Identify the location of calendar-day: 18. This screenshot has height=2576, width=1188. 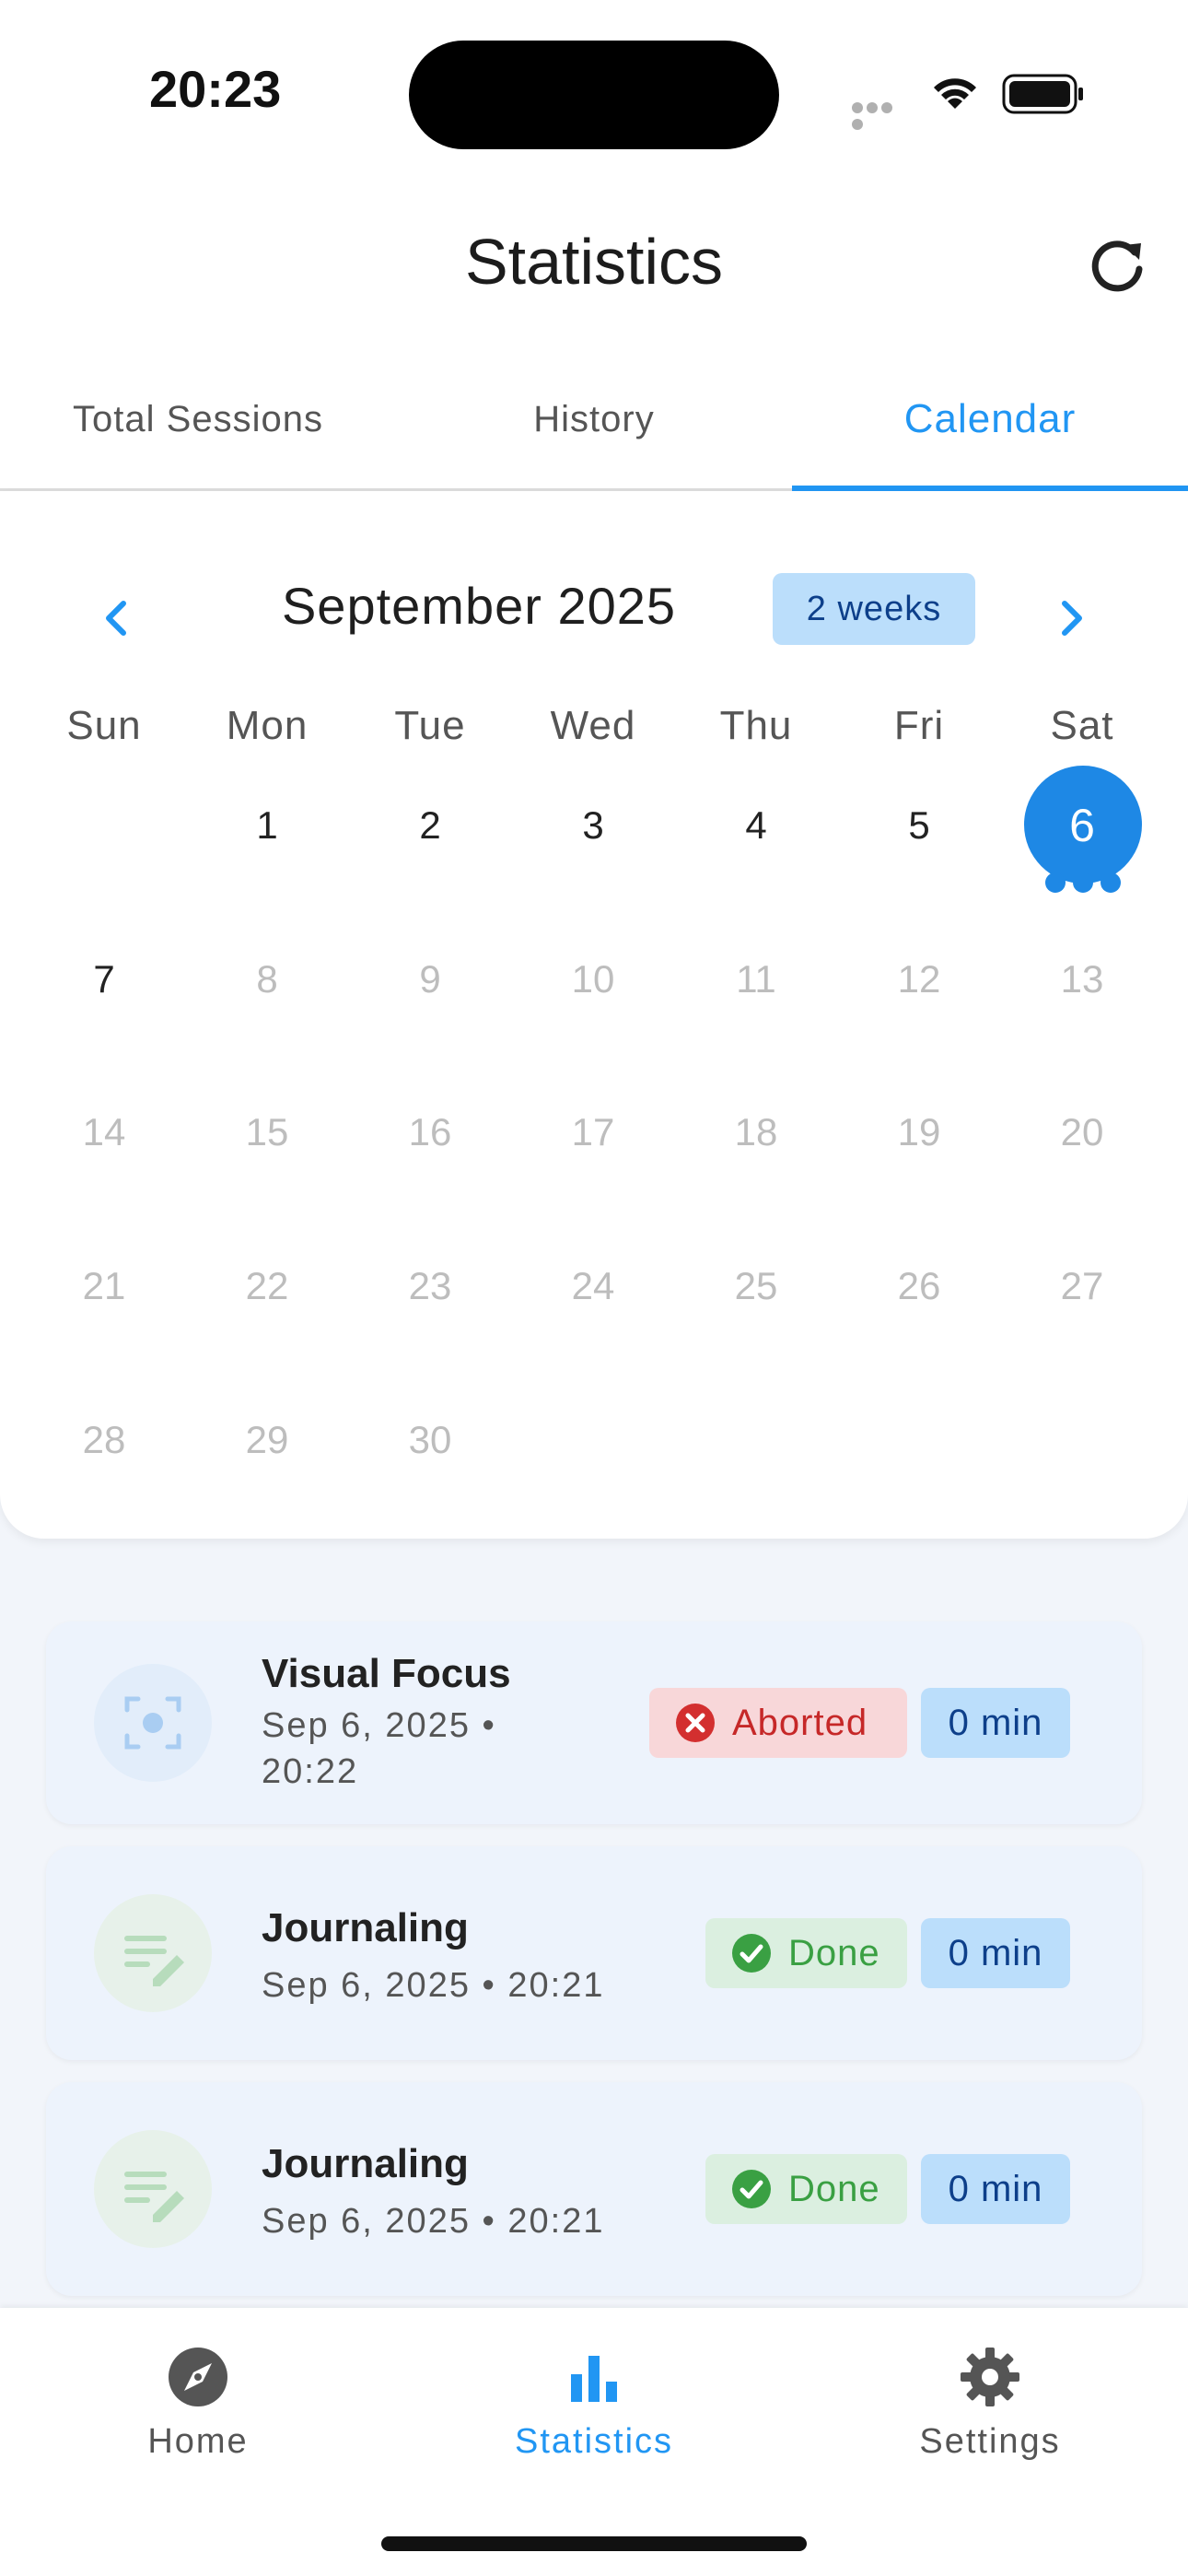
(756, 1131).